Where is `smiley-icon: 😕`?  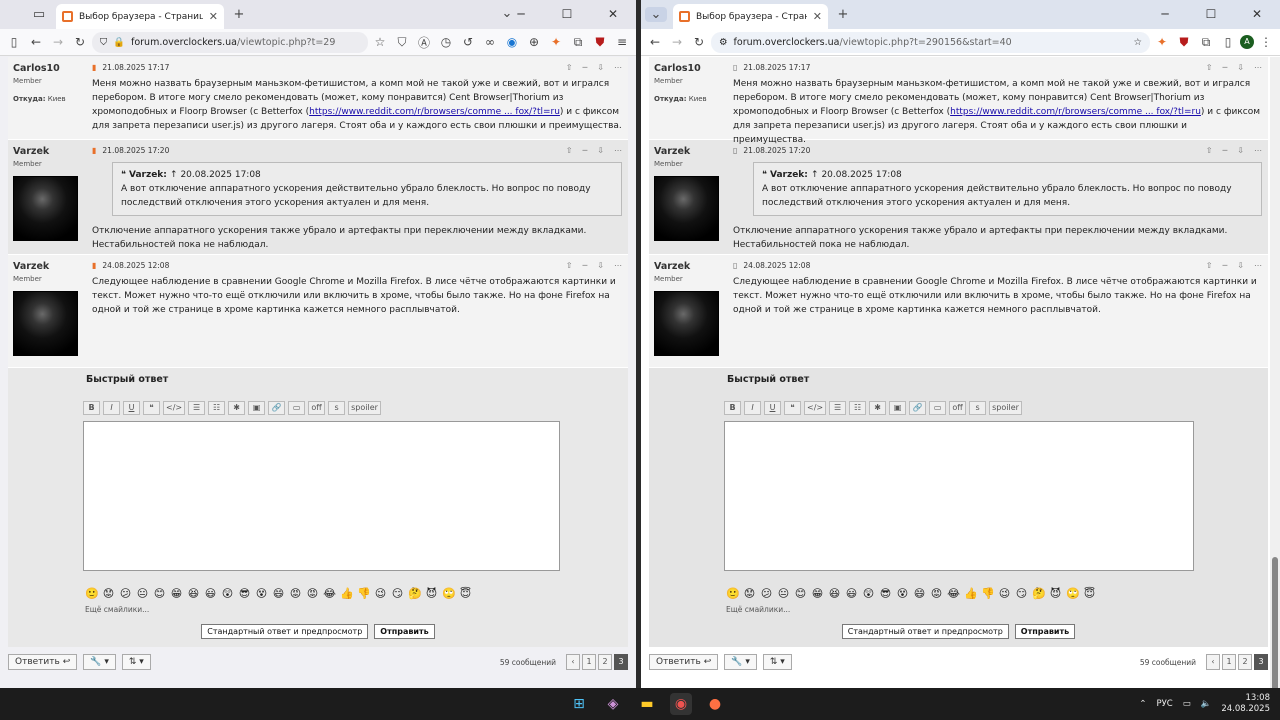 smiley-icon: 😕 is located at coordinates (766, 593).